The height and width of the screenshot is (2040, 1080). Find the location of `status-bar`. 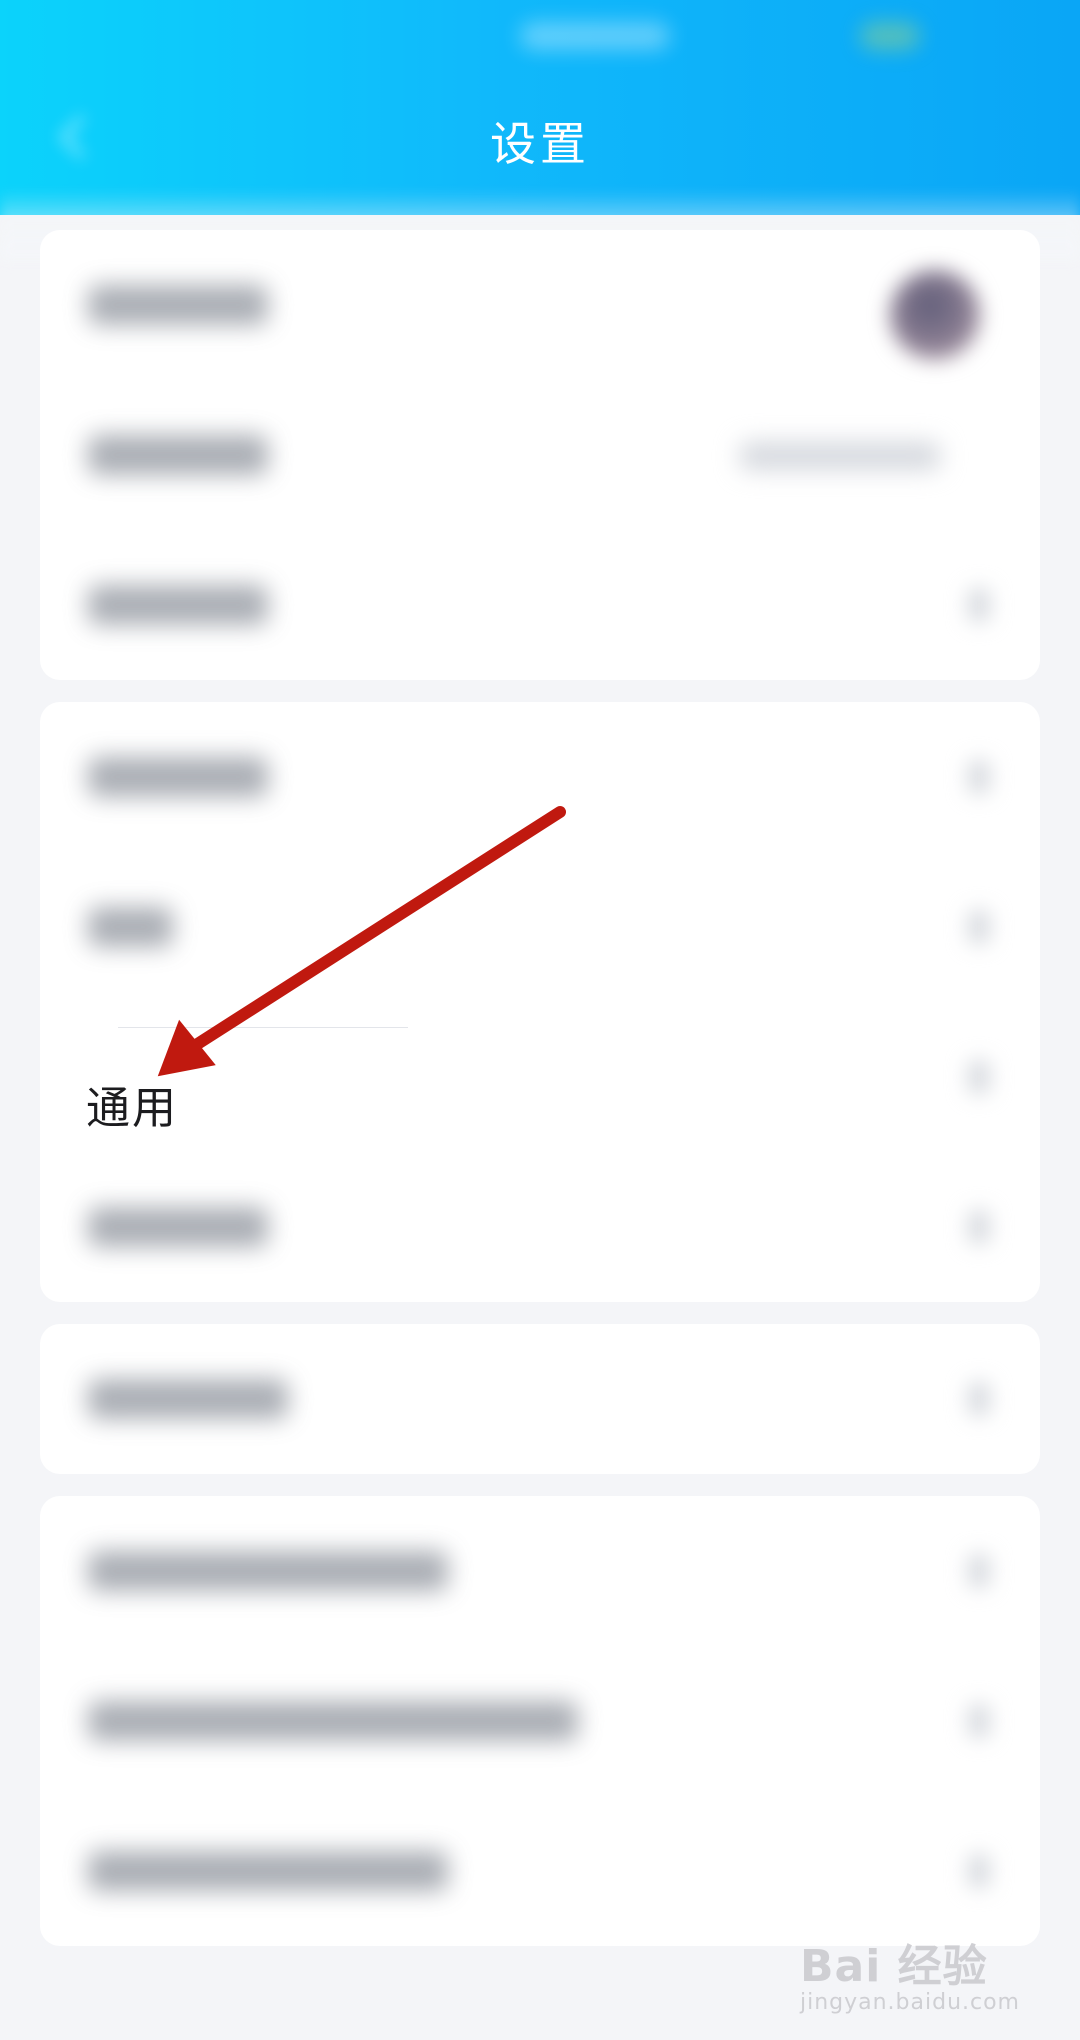

status-bar is located at coordinates (540, 35).